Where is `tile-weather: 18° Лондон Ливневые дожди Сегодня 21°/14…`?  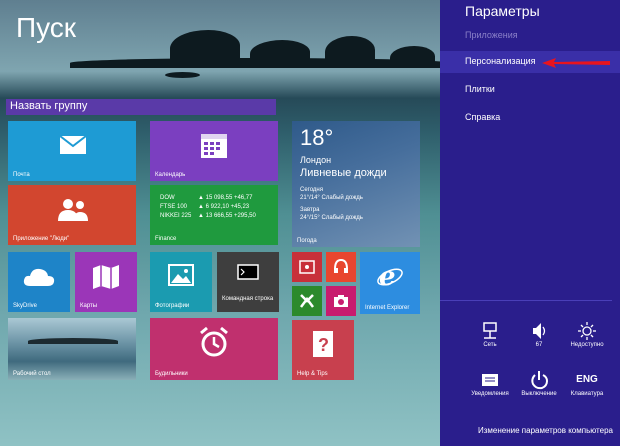
tile-weather: 18° Лондон Ливневые дожди Сегодня 21°/14… is located at coordinates (356, 184).